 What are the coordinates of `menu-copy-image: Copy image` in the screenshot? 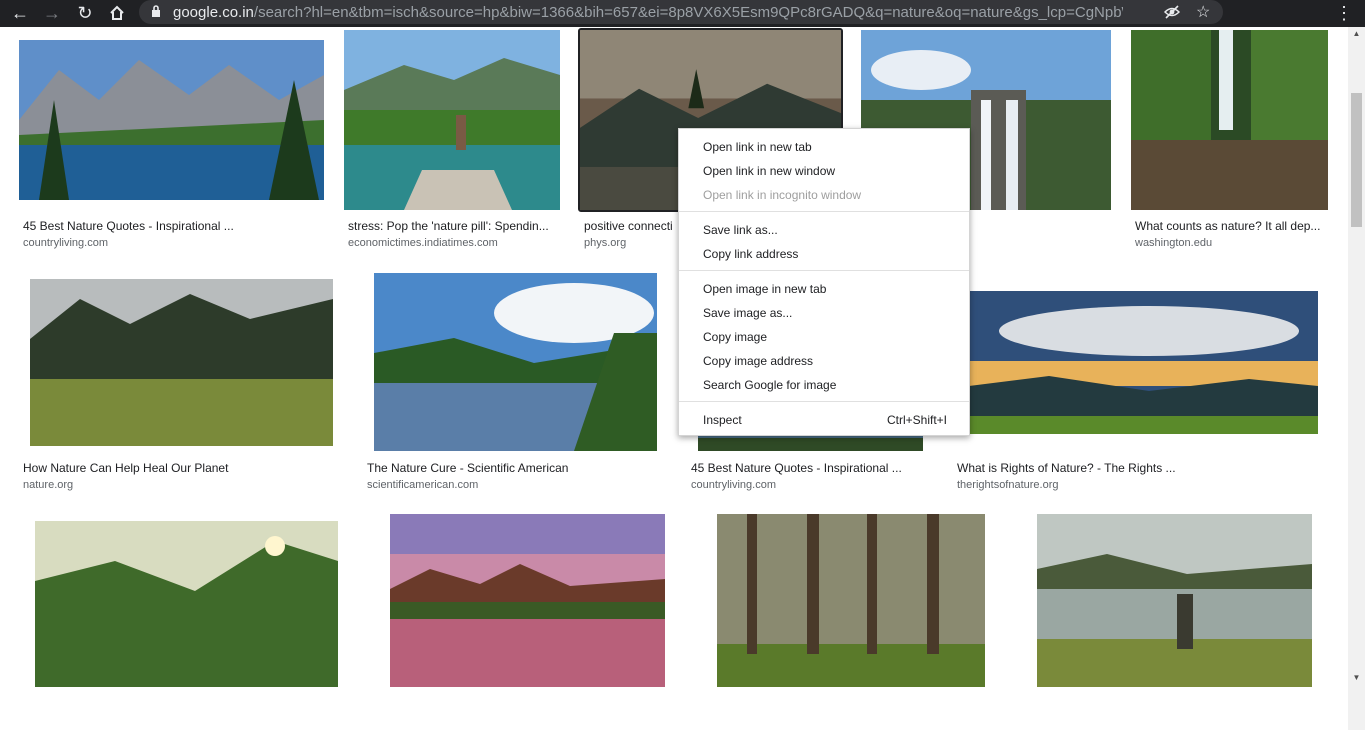 It's located at (735, 337).